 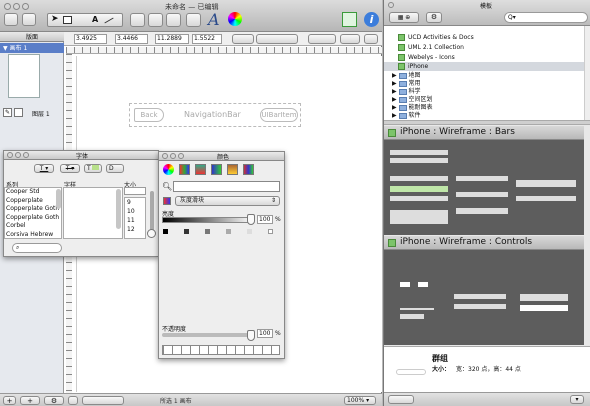 I want to click on colors-close-button, so click(x=165, y=156).